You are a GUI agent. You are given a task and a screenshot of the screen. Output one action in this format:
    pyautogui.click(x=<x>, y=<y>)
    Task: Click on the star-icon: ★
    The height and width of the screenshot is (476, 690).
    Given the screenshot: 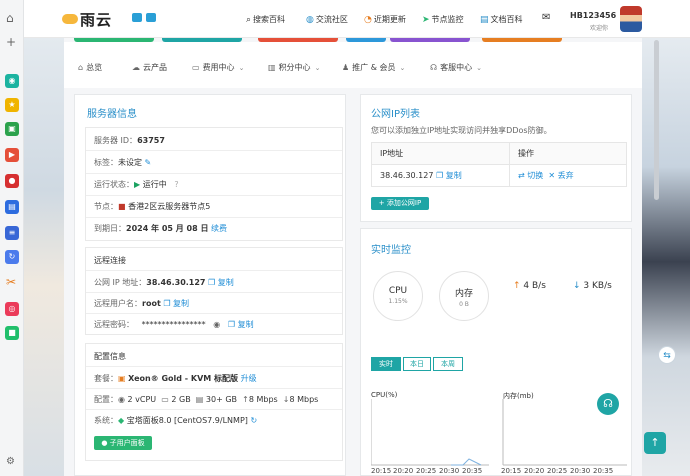 What is the action you would take?
    pyautogui.click(x=12, y=105)
    